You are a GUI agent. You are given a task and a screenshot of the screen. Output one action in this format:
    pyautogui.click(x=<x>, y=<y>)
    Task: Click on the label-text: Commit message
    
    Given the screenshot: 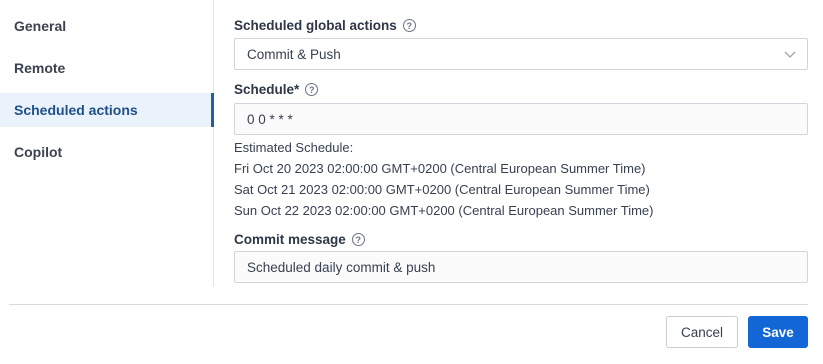 What is the action you would take?
    pyautogui.click(x=290, y=239)
    